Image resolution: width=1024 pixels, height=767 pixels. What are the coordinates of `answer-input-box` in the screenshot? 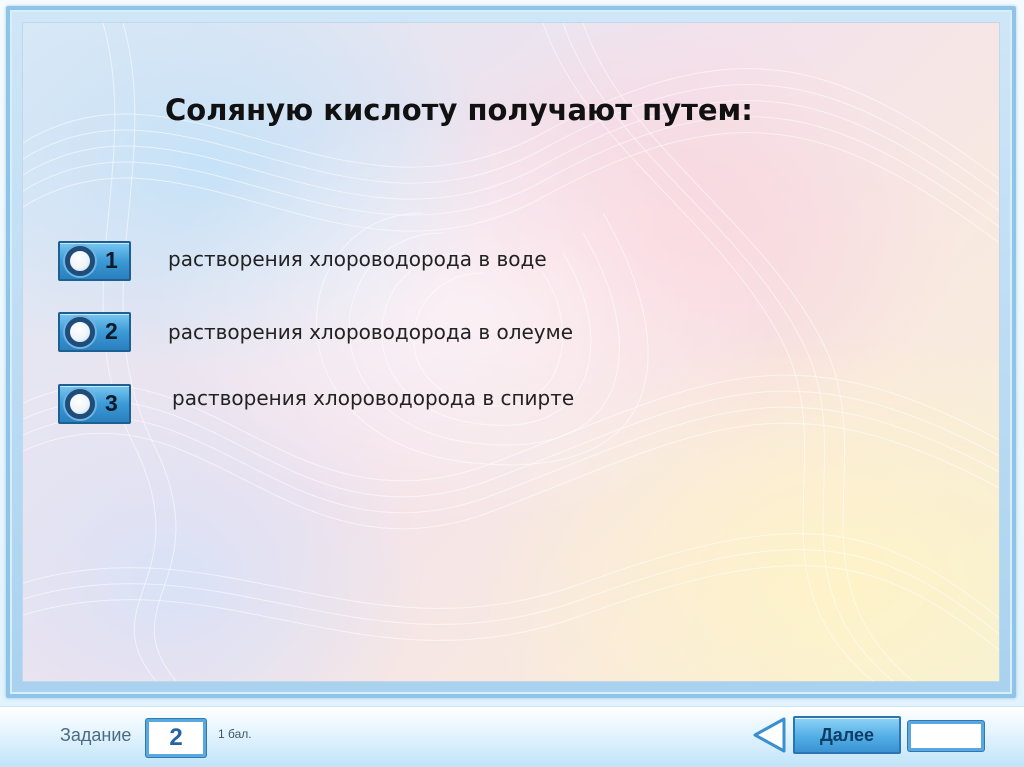 It's located at (946, 736).